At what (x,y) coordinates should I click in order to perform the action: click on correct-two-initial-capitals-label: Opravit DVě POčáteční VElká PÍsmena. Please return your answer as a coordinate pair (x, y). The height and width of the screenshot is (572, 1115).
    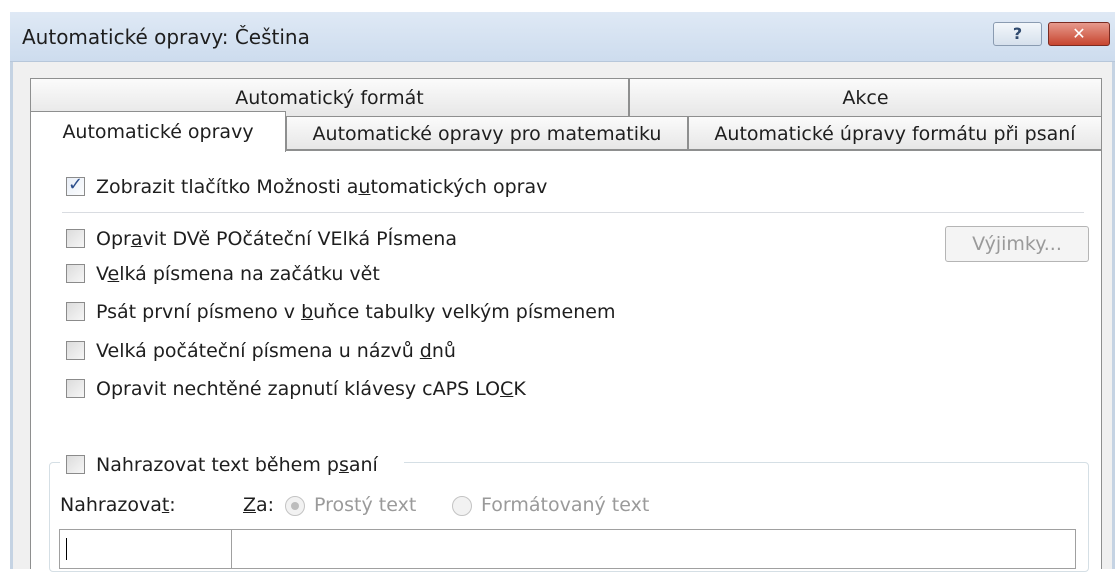
    Looking at the image, I should click on (276, 239).